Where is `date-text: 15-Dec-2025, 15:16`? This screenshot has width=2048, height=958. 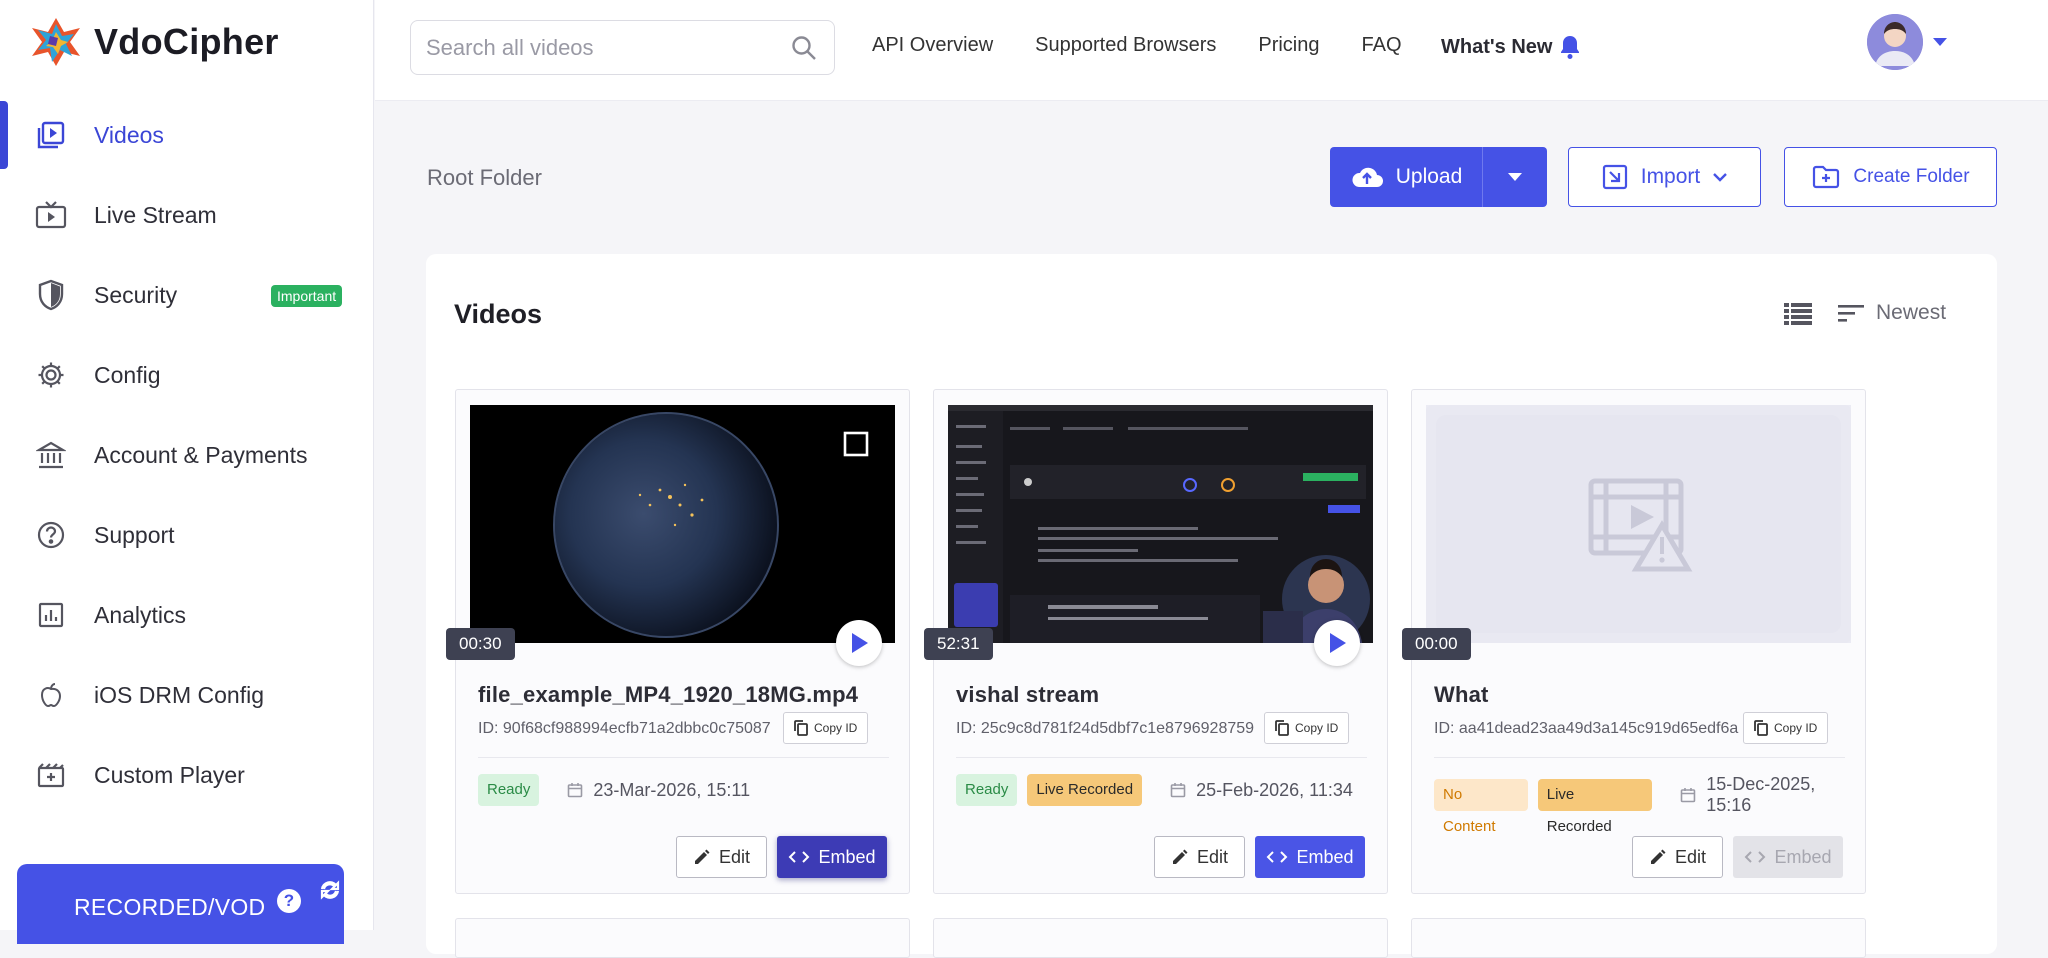 date-text: 15-Dec-2025, 15:16 is located at coordinates (1761, 794).